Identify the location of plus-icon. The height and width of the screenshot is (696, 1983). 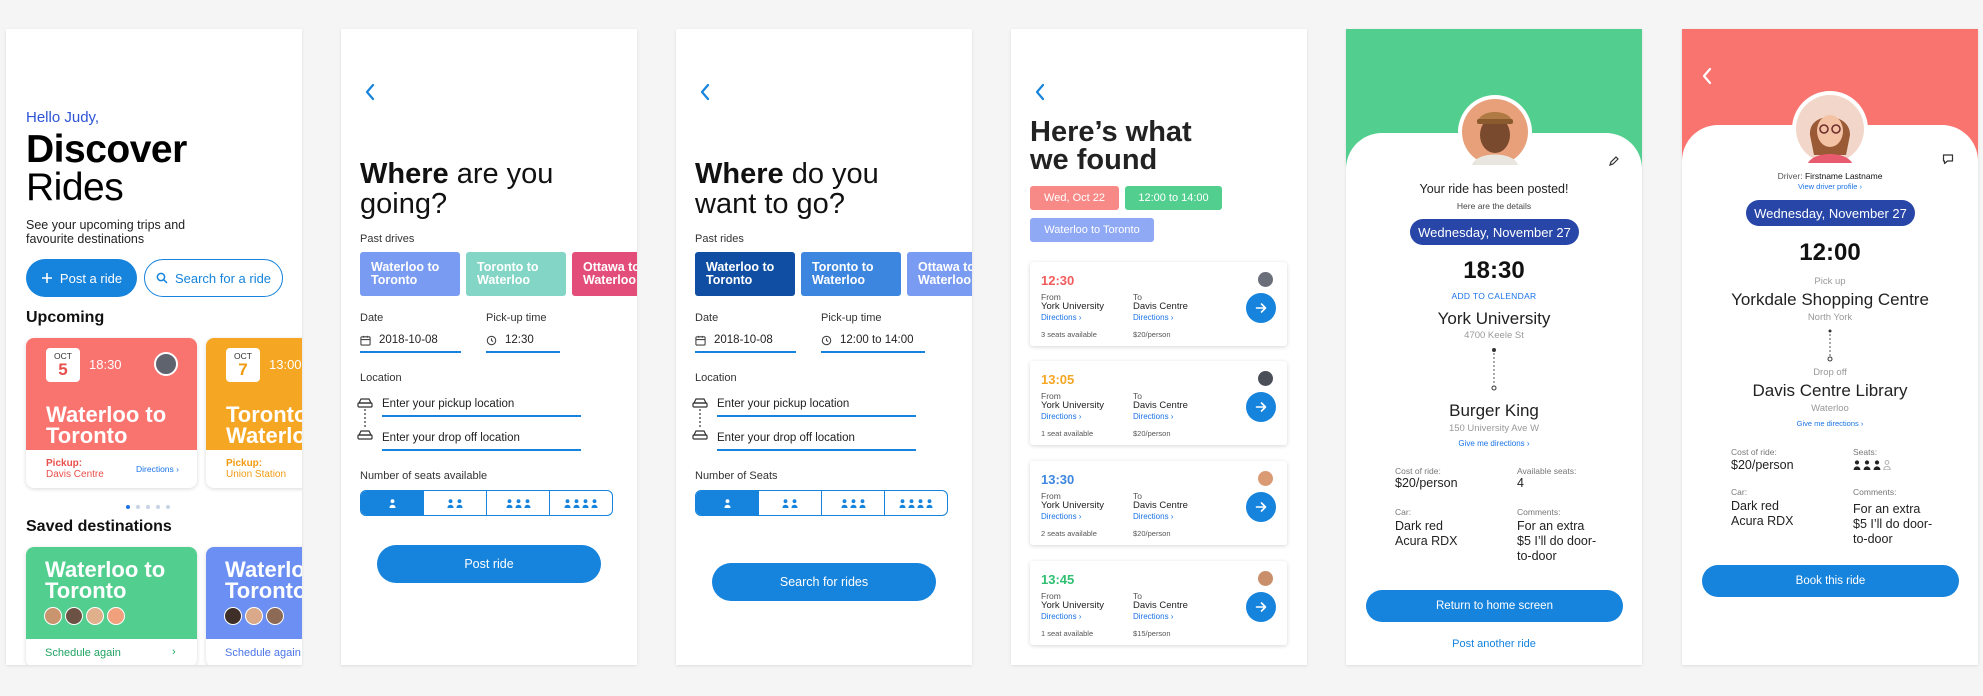
(46, 278).